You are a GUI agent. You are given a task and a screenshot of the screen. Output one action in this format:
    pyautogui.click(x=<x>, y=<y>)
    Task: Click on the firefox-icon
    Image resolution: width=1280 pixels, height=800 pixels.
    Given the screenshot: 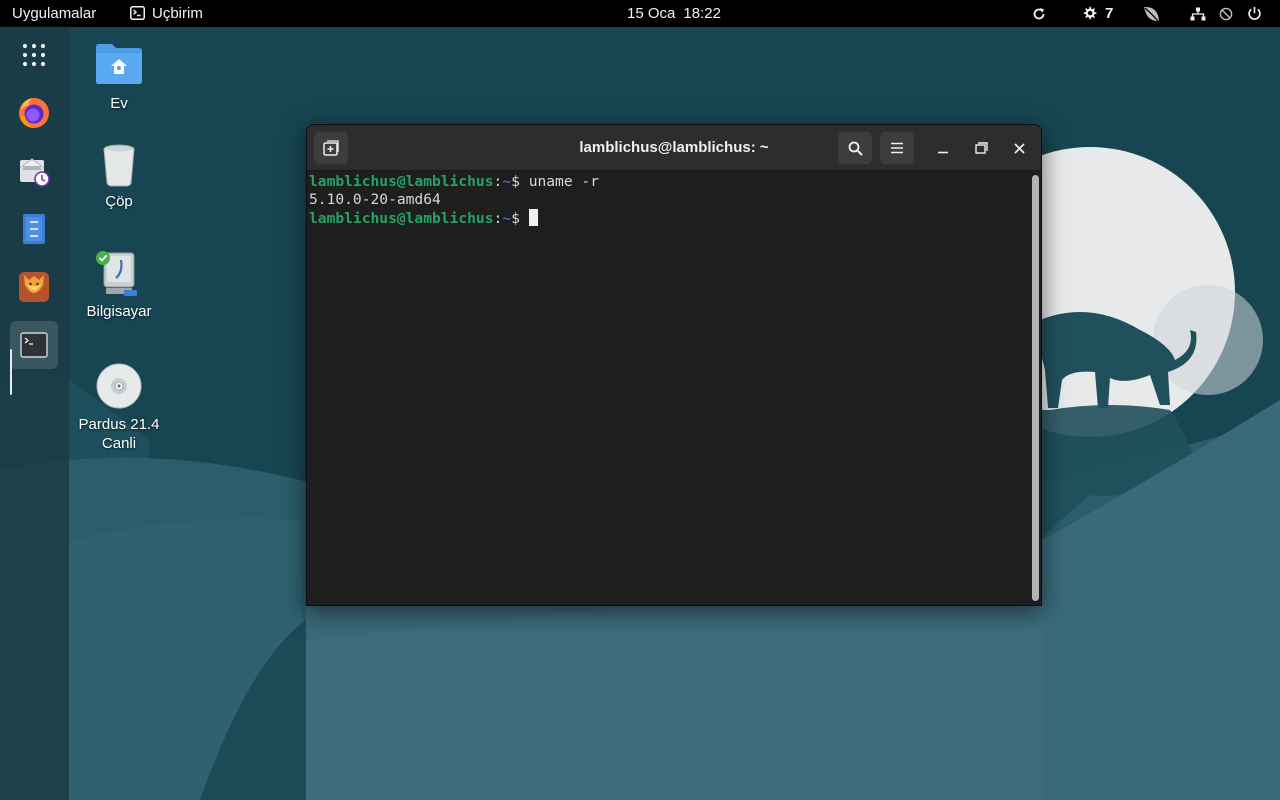 What is the action you would take?
    pyautogui.click(x=34, y=113)
    